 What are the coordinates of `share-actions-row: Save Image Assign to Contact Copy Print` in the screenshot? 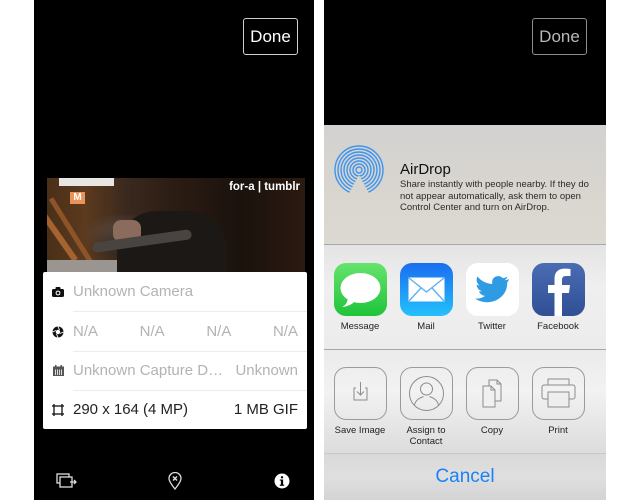 It's located at (465, 401).